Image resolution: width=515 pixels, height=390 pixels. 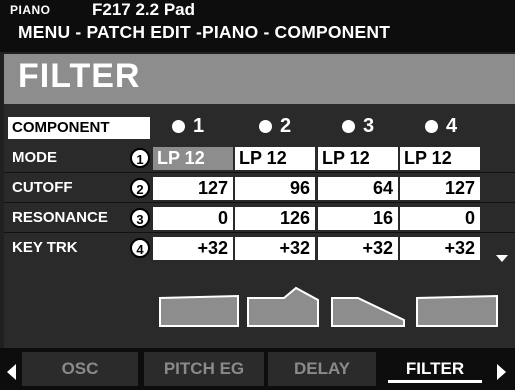 I want to click on page-title-bar: FILTER, so click(x=259, y=79).